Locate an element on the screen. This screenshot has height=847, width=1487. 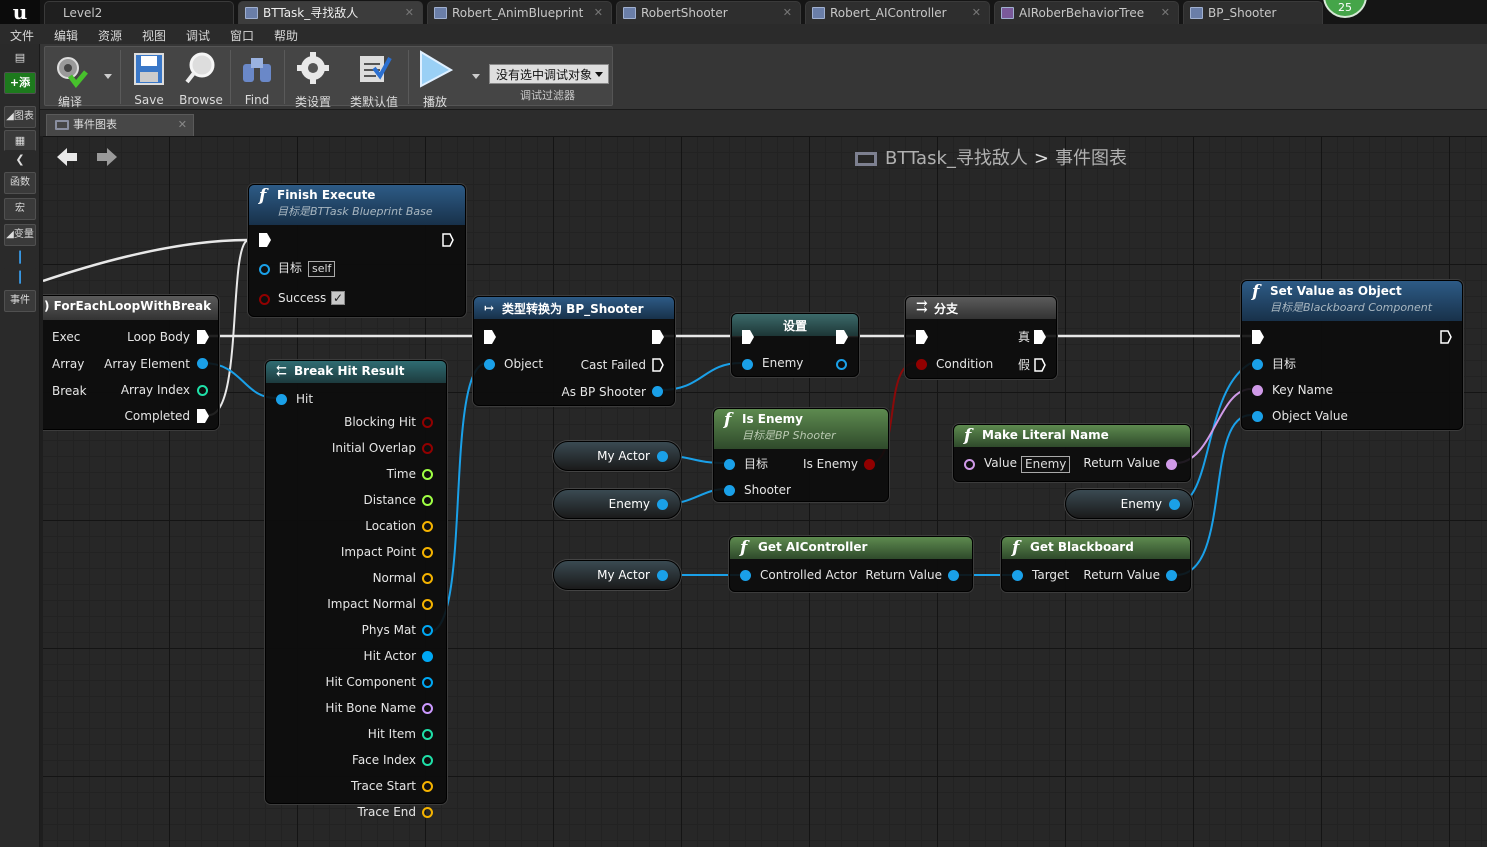
debug-object-select: 没有选中调试对象 is located at coordinates (549, 74).